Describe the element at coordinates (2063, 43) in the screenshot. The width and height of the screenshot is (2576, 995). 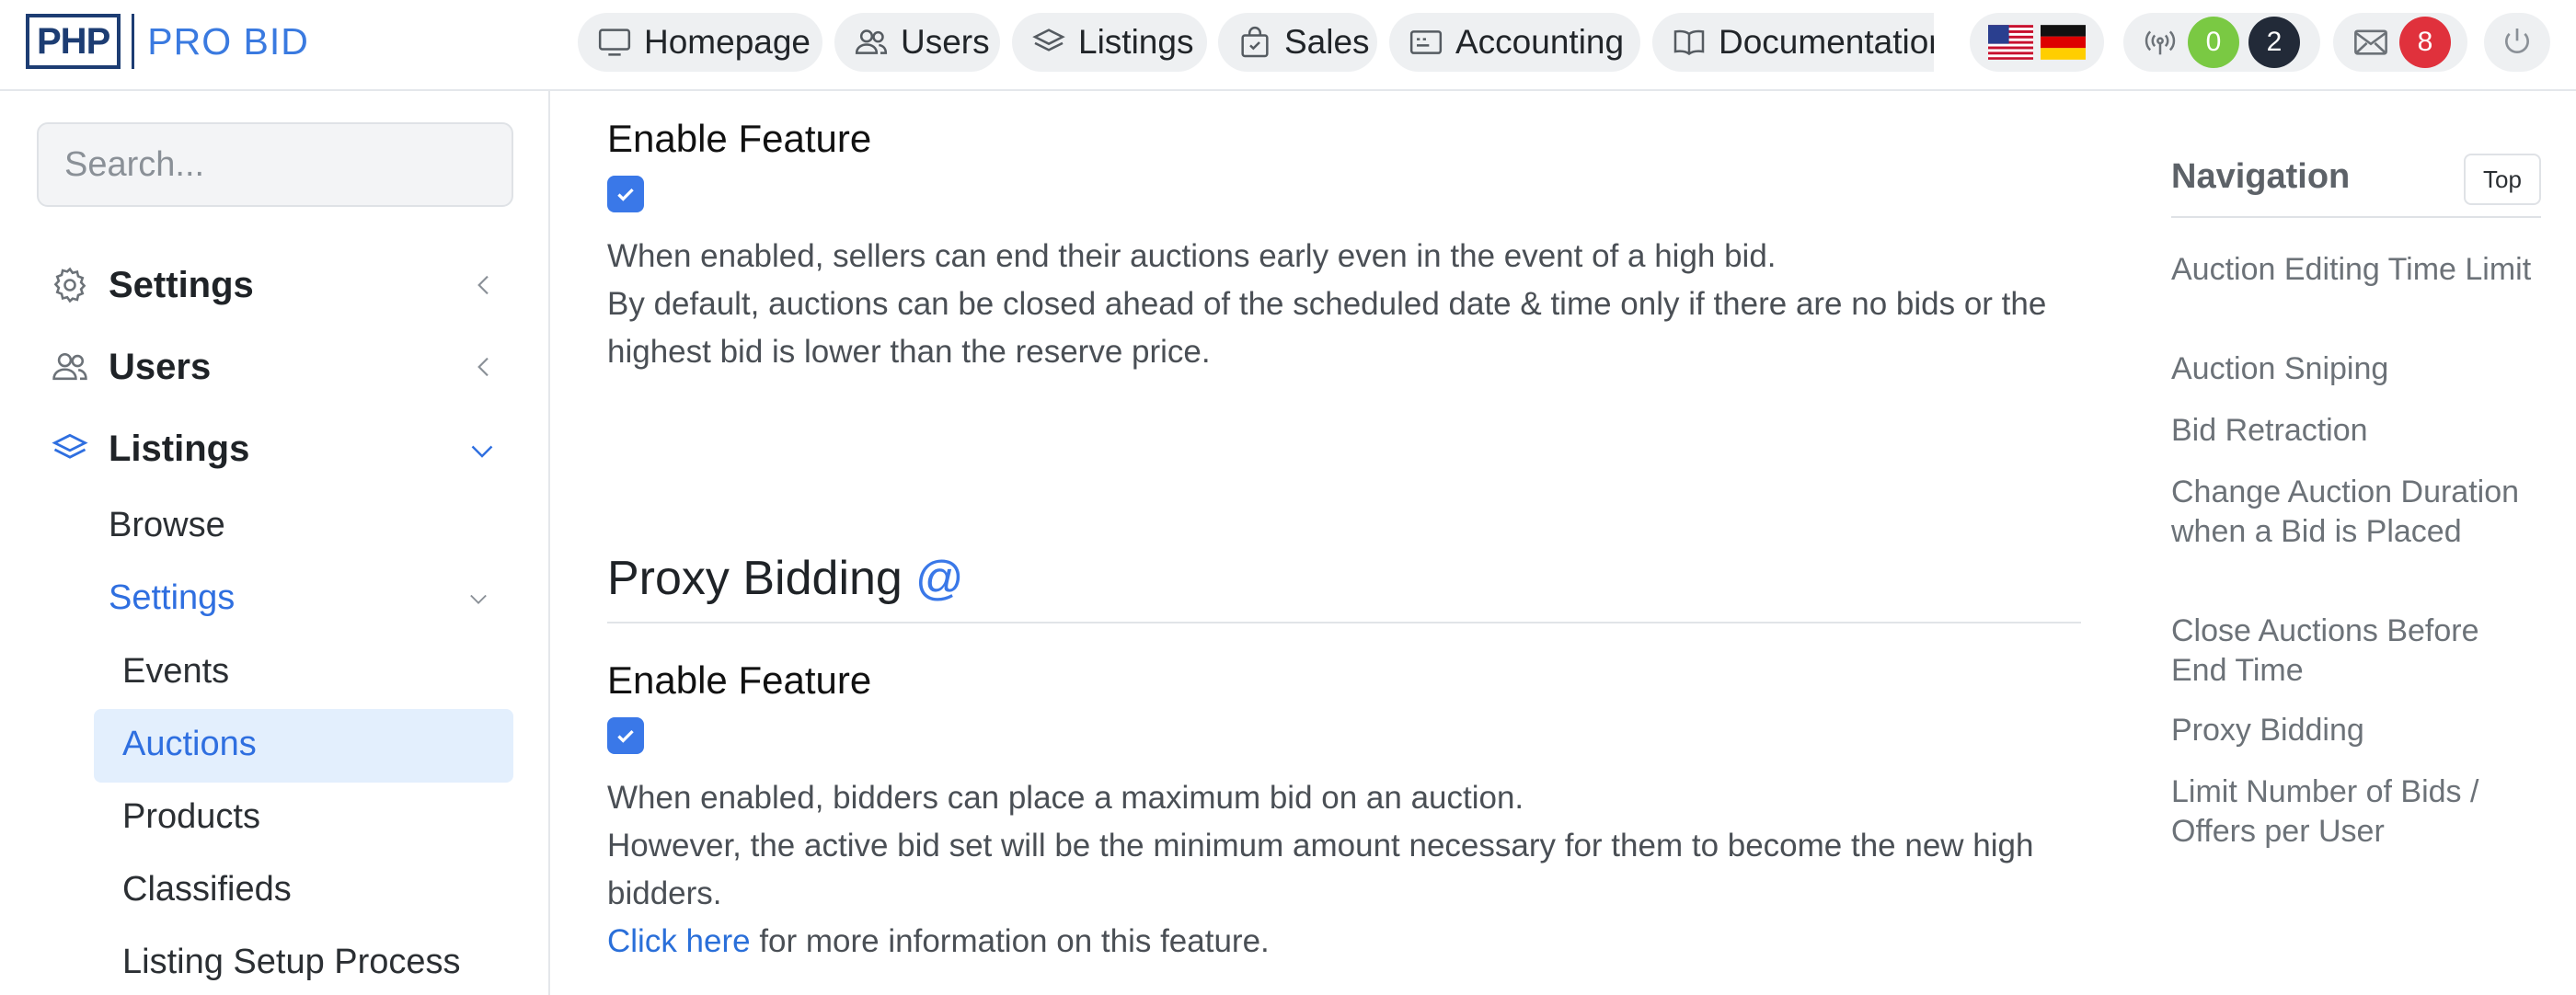
I see `de-flag-icon` at that location.